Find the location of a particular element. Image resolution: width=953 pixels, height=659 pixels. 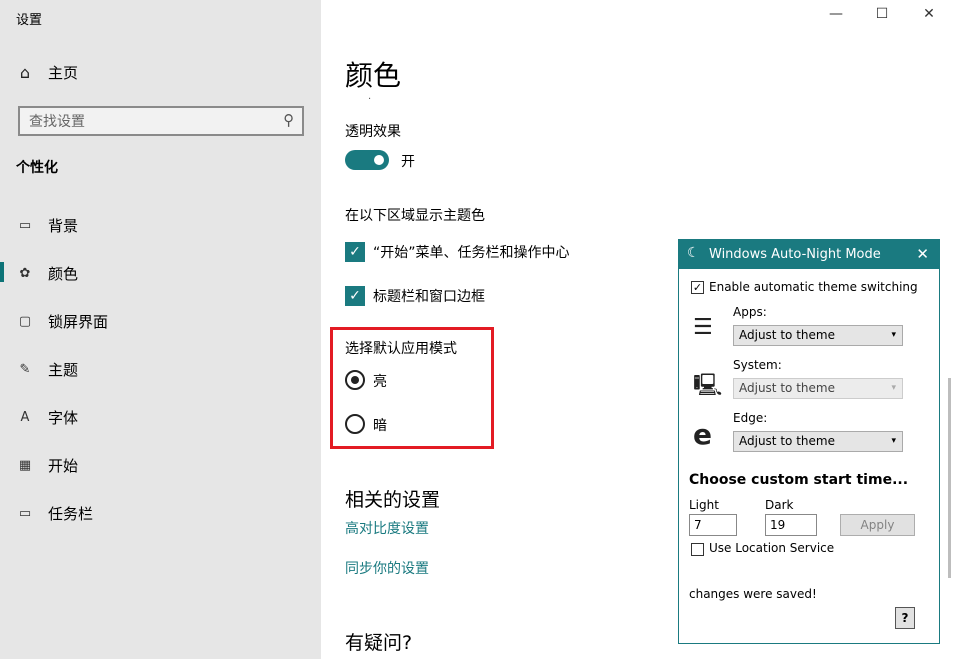

lockscreen-icon: ▢ is located at coordinates (25, 321).